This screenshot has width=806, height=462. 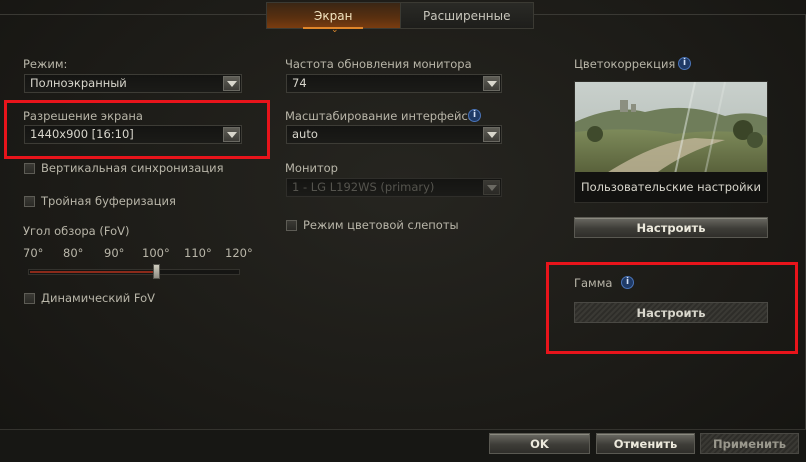 What do you see at coordinates (380, 116) in the screenshot?
I see `ui-scale-label: Масштабирование интерфейса` at bounding box center [380, 116].